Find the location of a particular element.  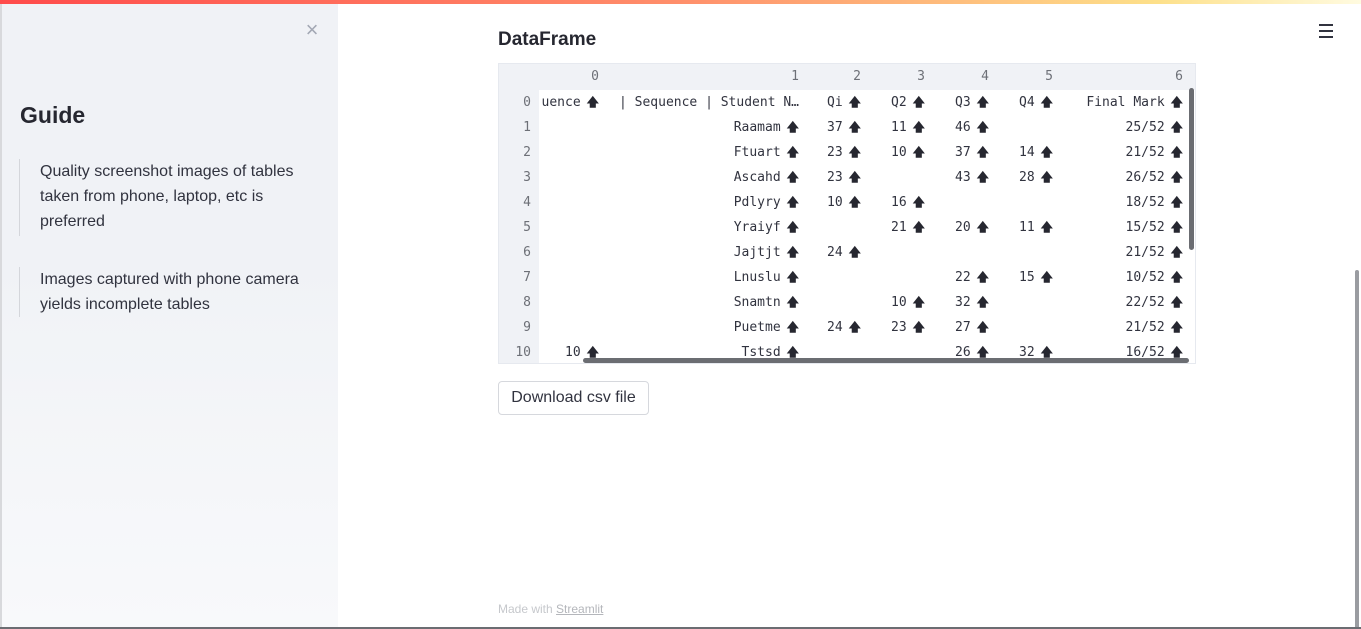

row-index: 10 is located at coordinates (523, 352).